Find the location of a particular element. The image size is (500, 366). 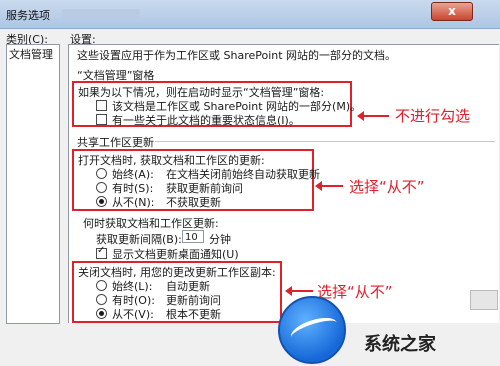

logo-swoosh is located at coordinates (314, 330).